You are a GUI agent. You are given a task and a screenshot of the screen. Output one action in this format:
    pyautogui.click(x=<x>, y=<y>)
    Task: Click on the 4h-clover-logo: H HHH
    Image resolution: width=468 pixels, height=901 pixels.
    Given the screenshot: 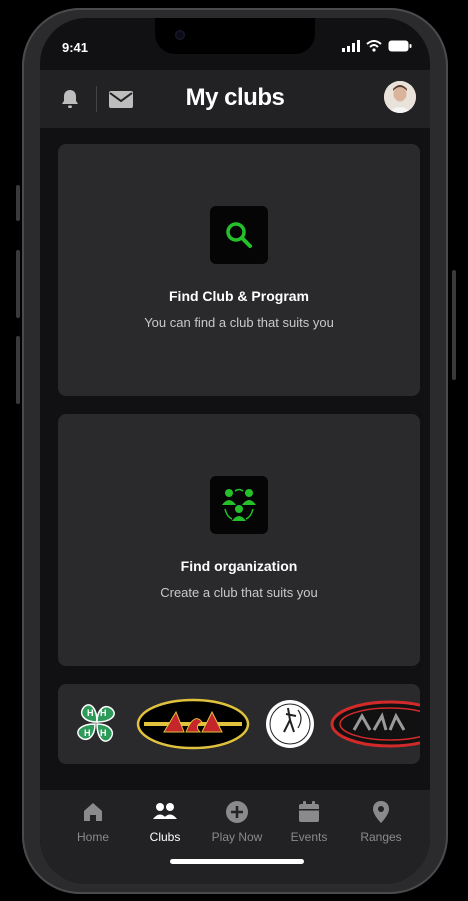 What is the action you would take?
    pyautogui.click(x=97, y=723)
    